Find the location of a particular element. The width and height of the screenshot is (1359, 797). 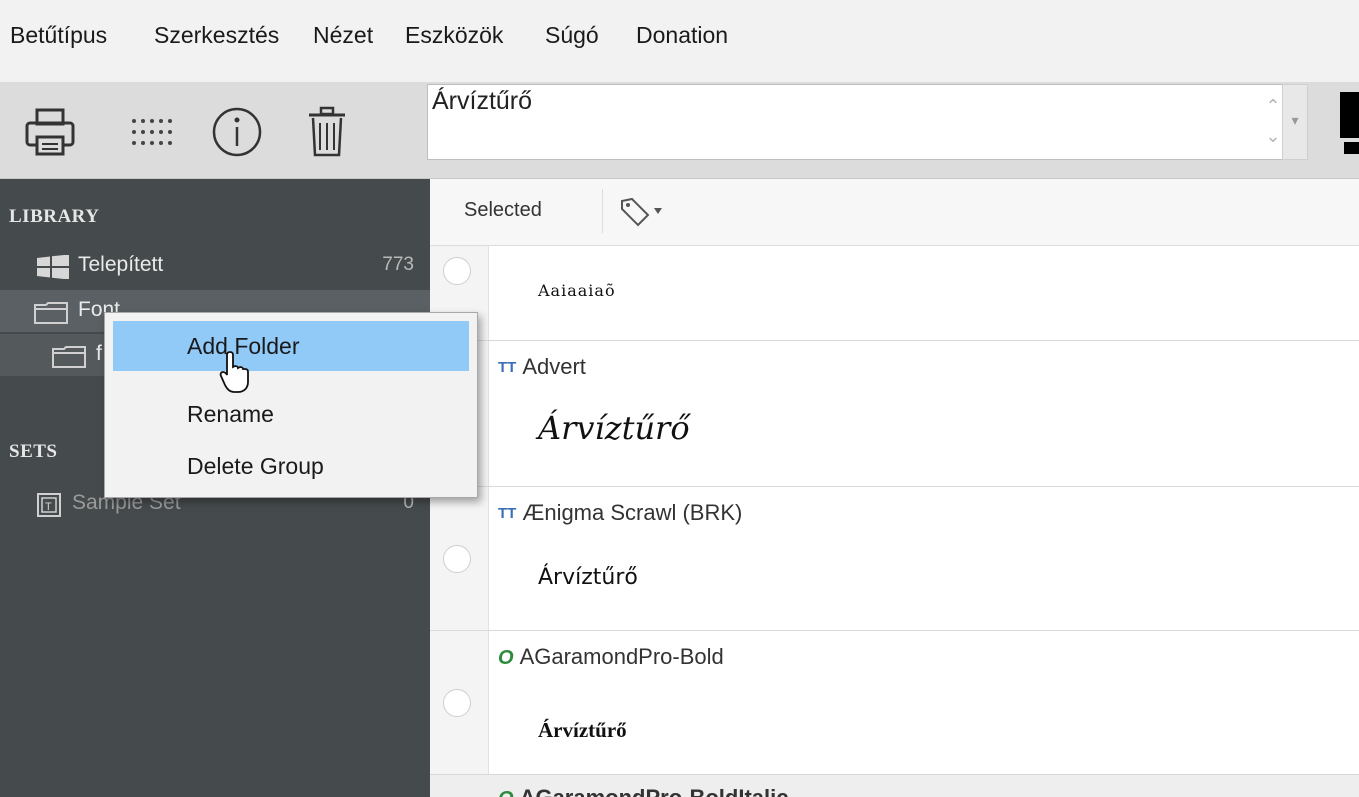

text-color-swatch is located at coordinates (1349, 115).